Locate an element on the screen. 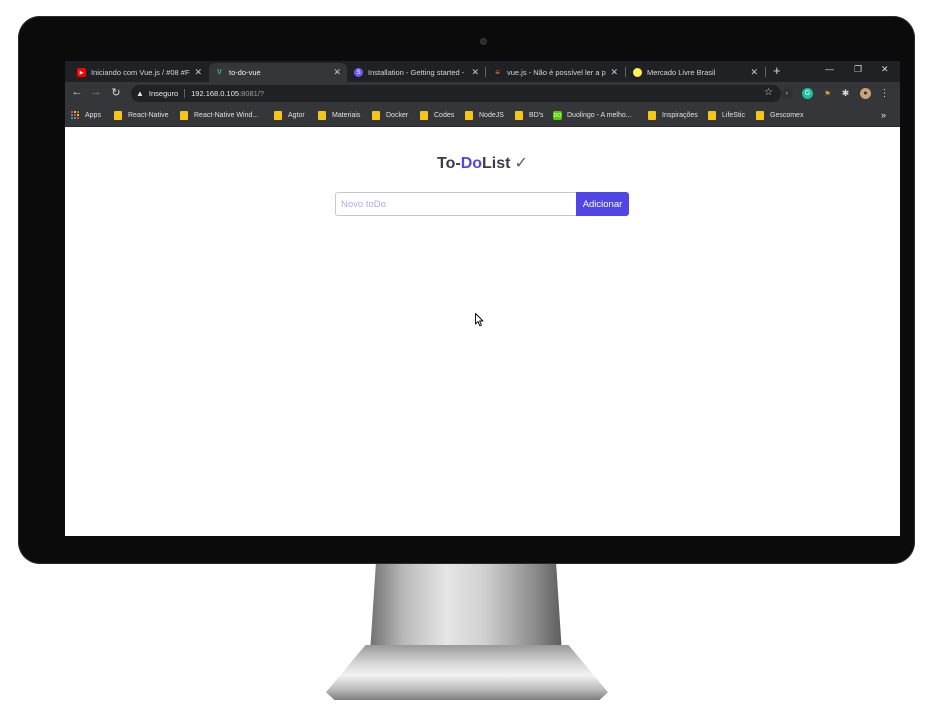 This screenshot has width=932, height=720. address-divider is located at coordinates (185, 93).